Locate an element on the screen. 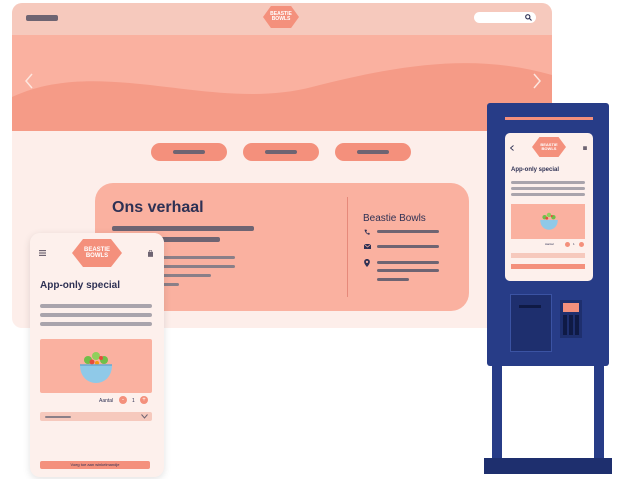 This screenshot has height=479, width=618. chevron-right-icon is located at coordinates (537, 81).